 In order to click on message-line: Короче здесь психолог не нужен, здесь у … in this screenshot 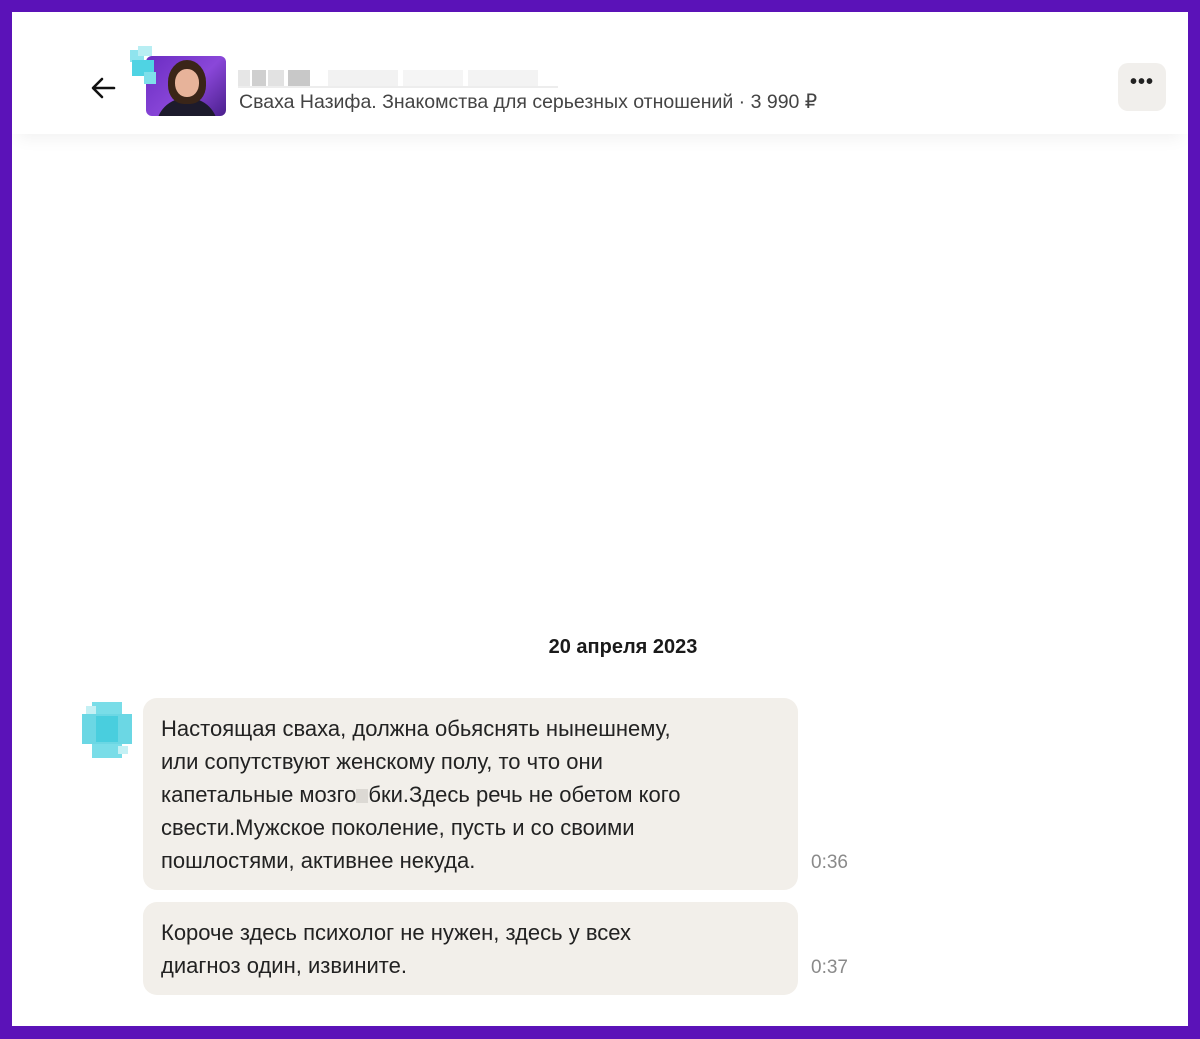, I will do `click(396, 932)`.